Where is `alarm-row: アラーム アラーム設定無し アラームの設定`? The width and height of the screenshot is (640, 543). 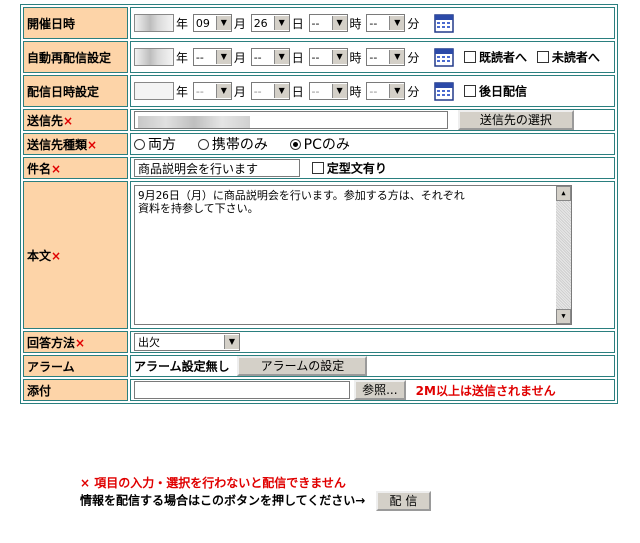
alarm-row: アラーム アラーム設定無し アラームの設定 is located at coordinates (319, 366).